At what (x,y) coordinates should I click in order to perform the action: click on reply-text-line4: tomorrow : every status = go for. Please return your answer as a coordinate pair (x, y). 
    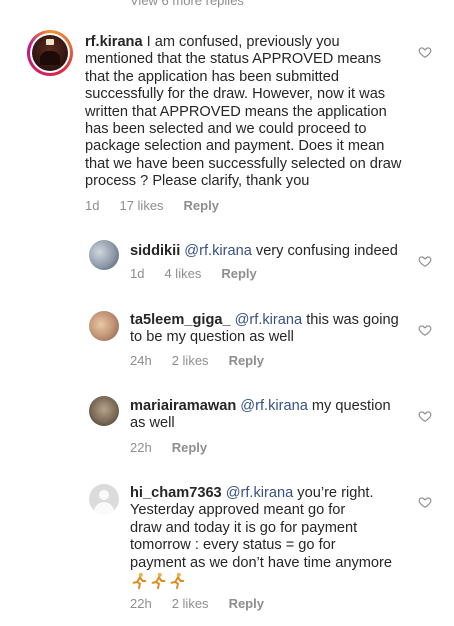
    Looking at the image, I should click on (233, 545).